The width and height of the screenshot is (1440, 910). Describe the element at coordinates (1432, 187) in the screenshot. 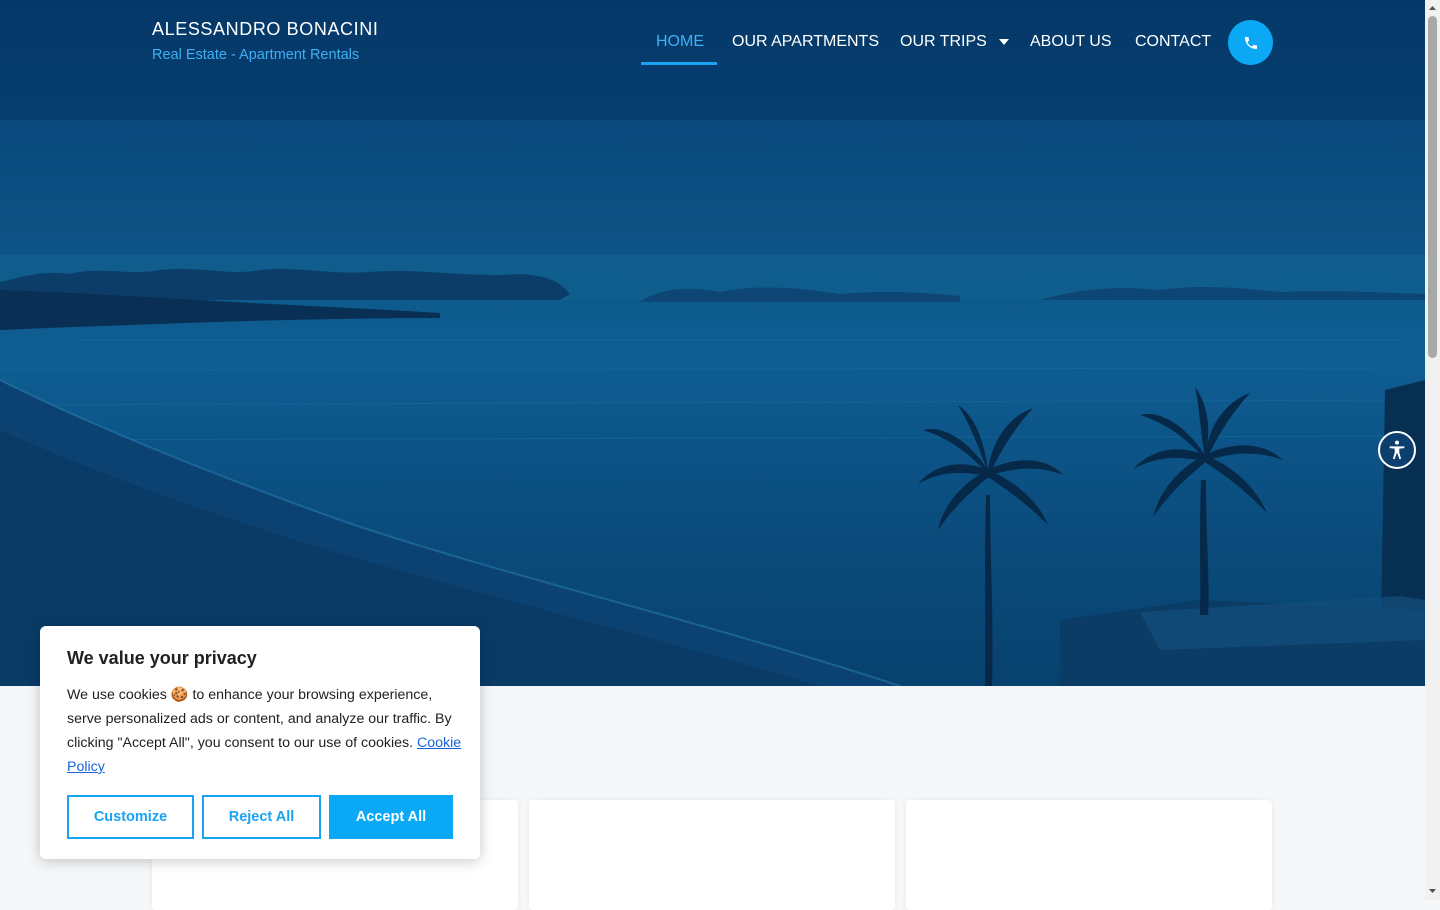

I see `scrollbar-thumb` at that location.